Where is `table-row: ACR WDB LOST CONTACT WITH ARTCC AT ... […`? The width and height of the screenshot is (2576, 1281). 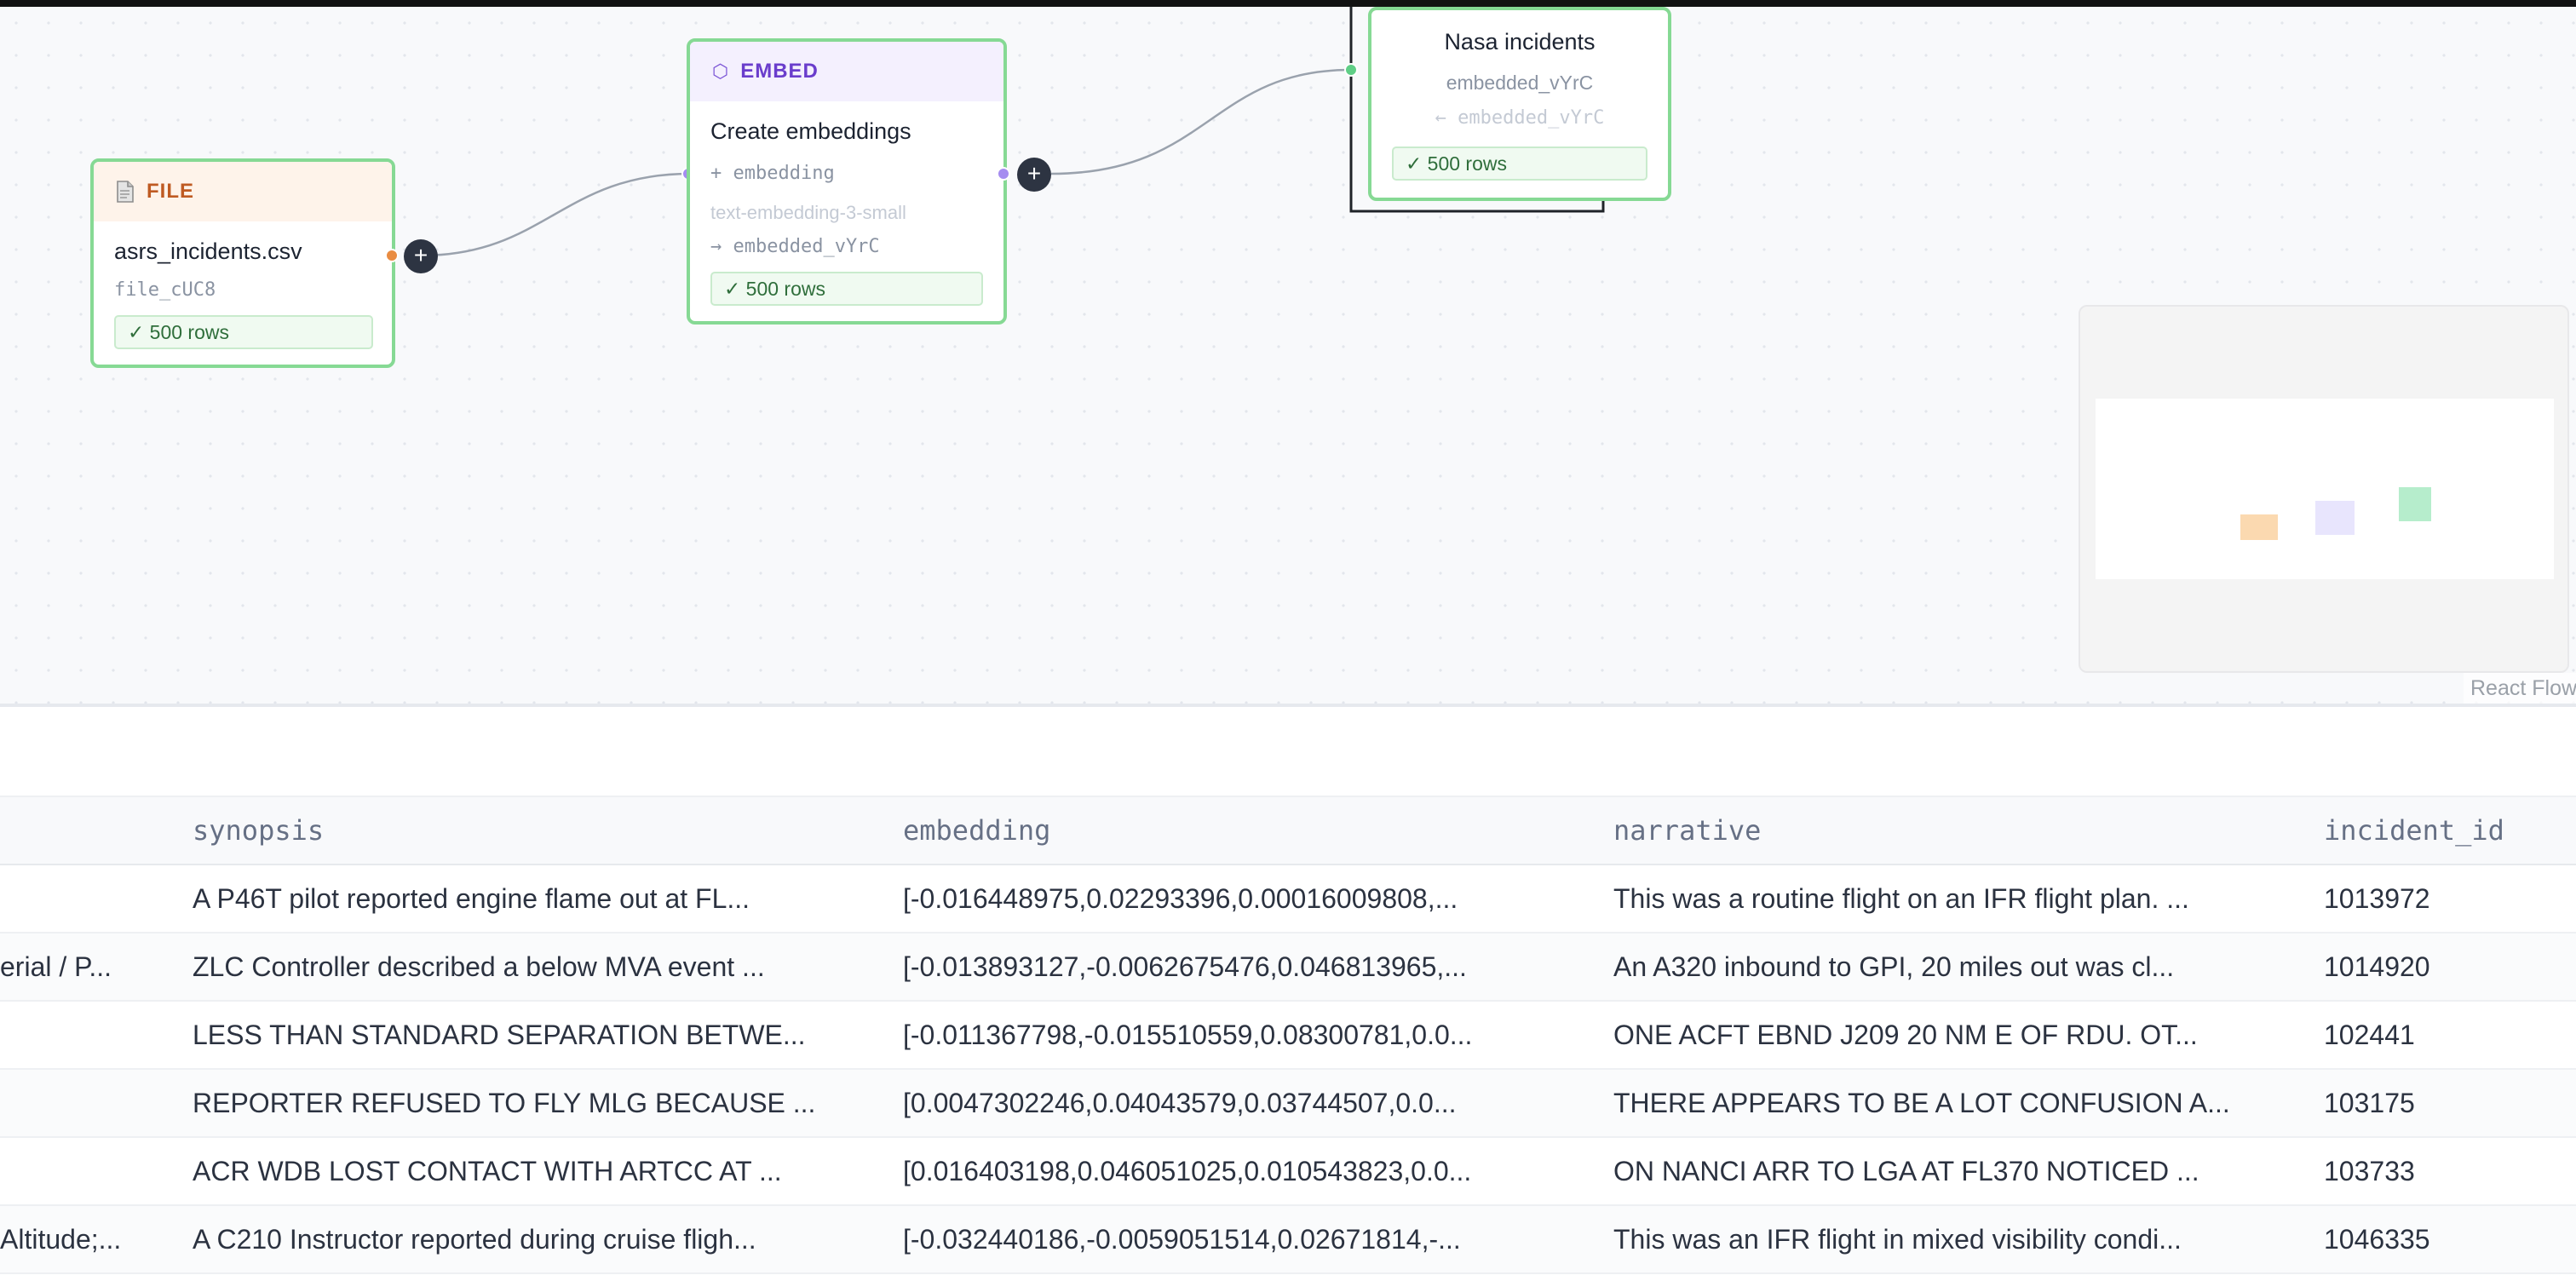 table-row: ACR WDB LOST CONTACT WITH ARTCC AT ... [… is located at coordinates (1288, 1172).